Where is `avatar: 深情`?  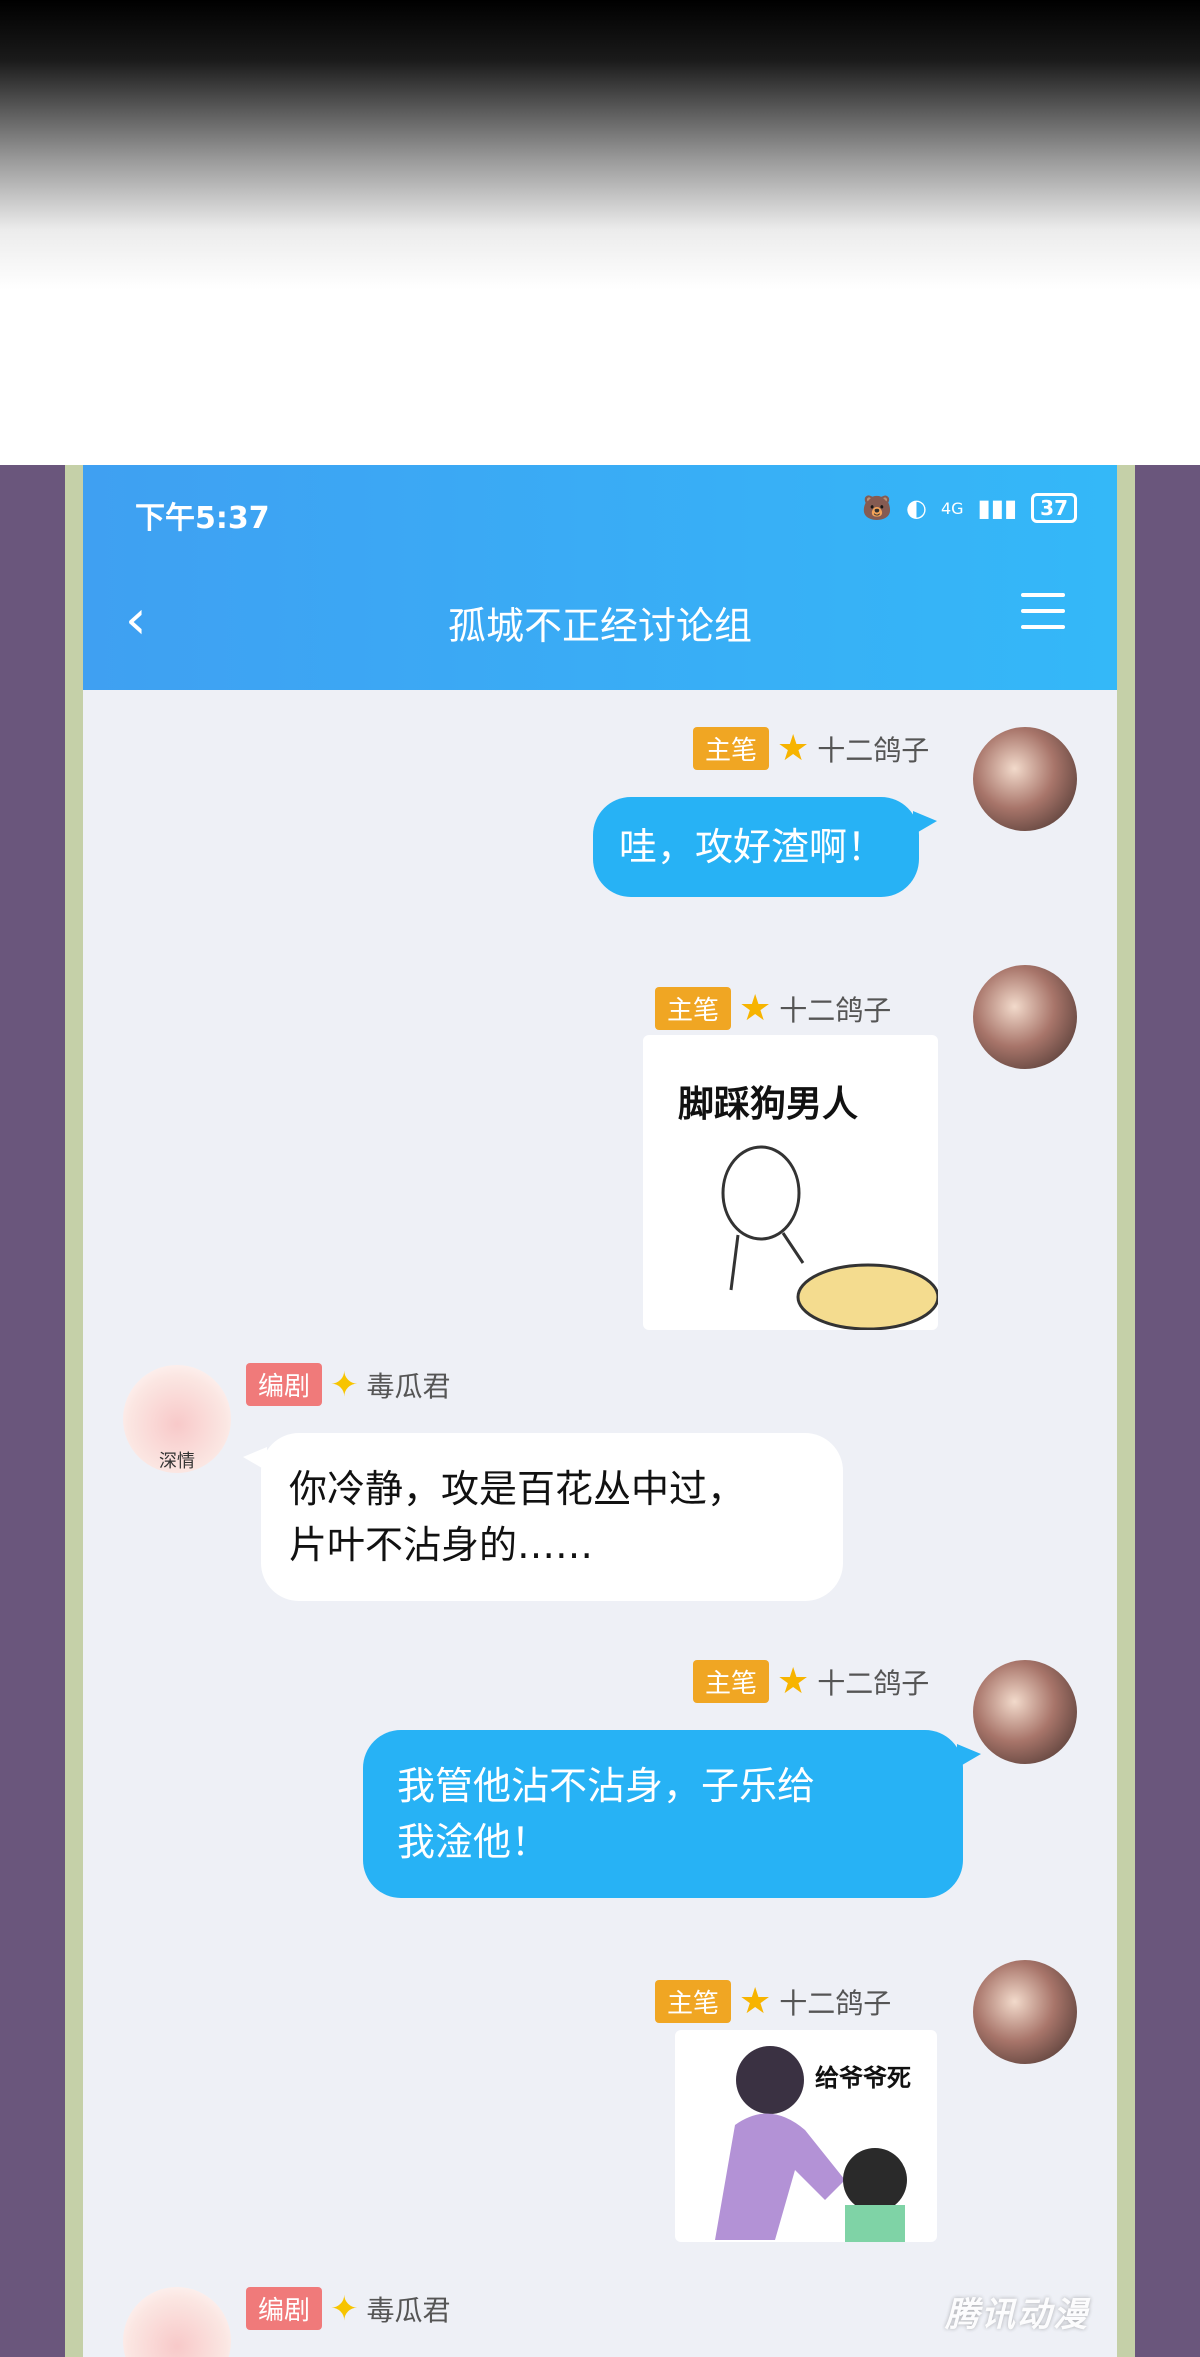 avatar: 深情 is located at coordinates (177, 1419).